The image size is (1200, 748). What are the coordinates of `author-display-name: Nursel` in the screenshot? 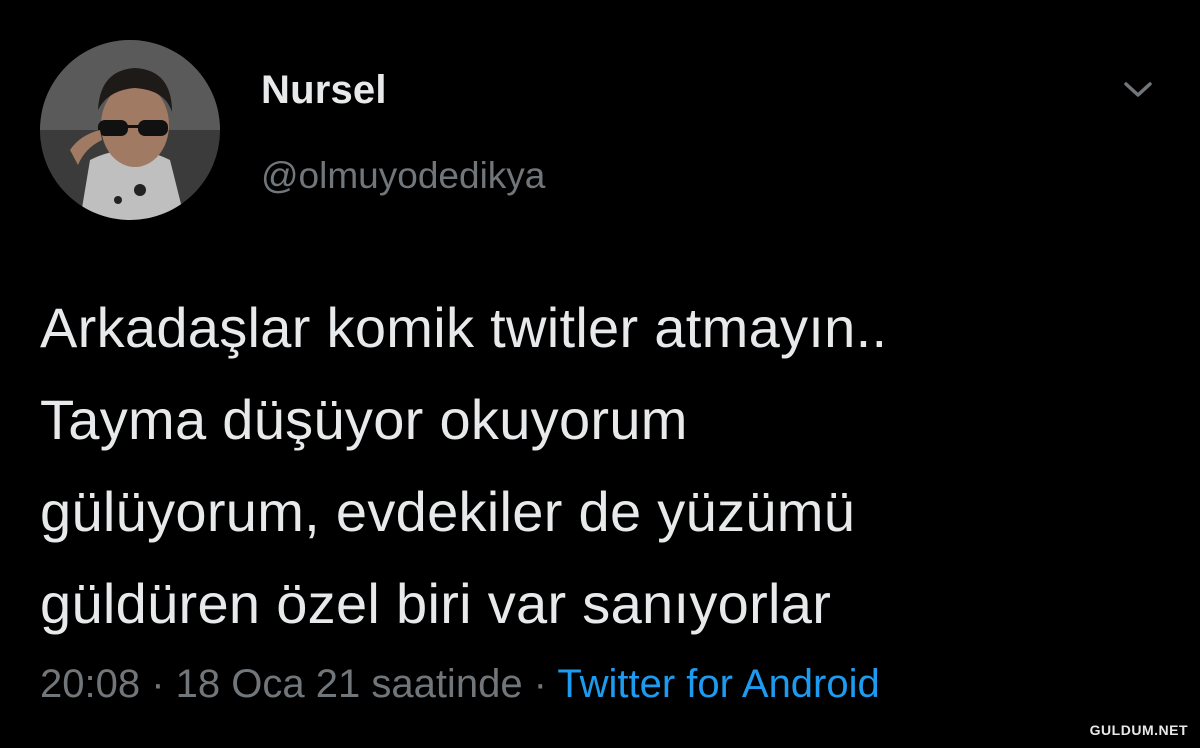 It's located at (324, 90).